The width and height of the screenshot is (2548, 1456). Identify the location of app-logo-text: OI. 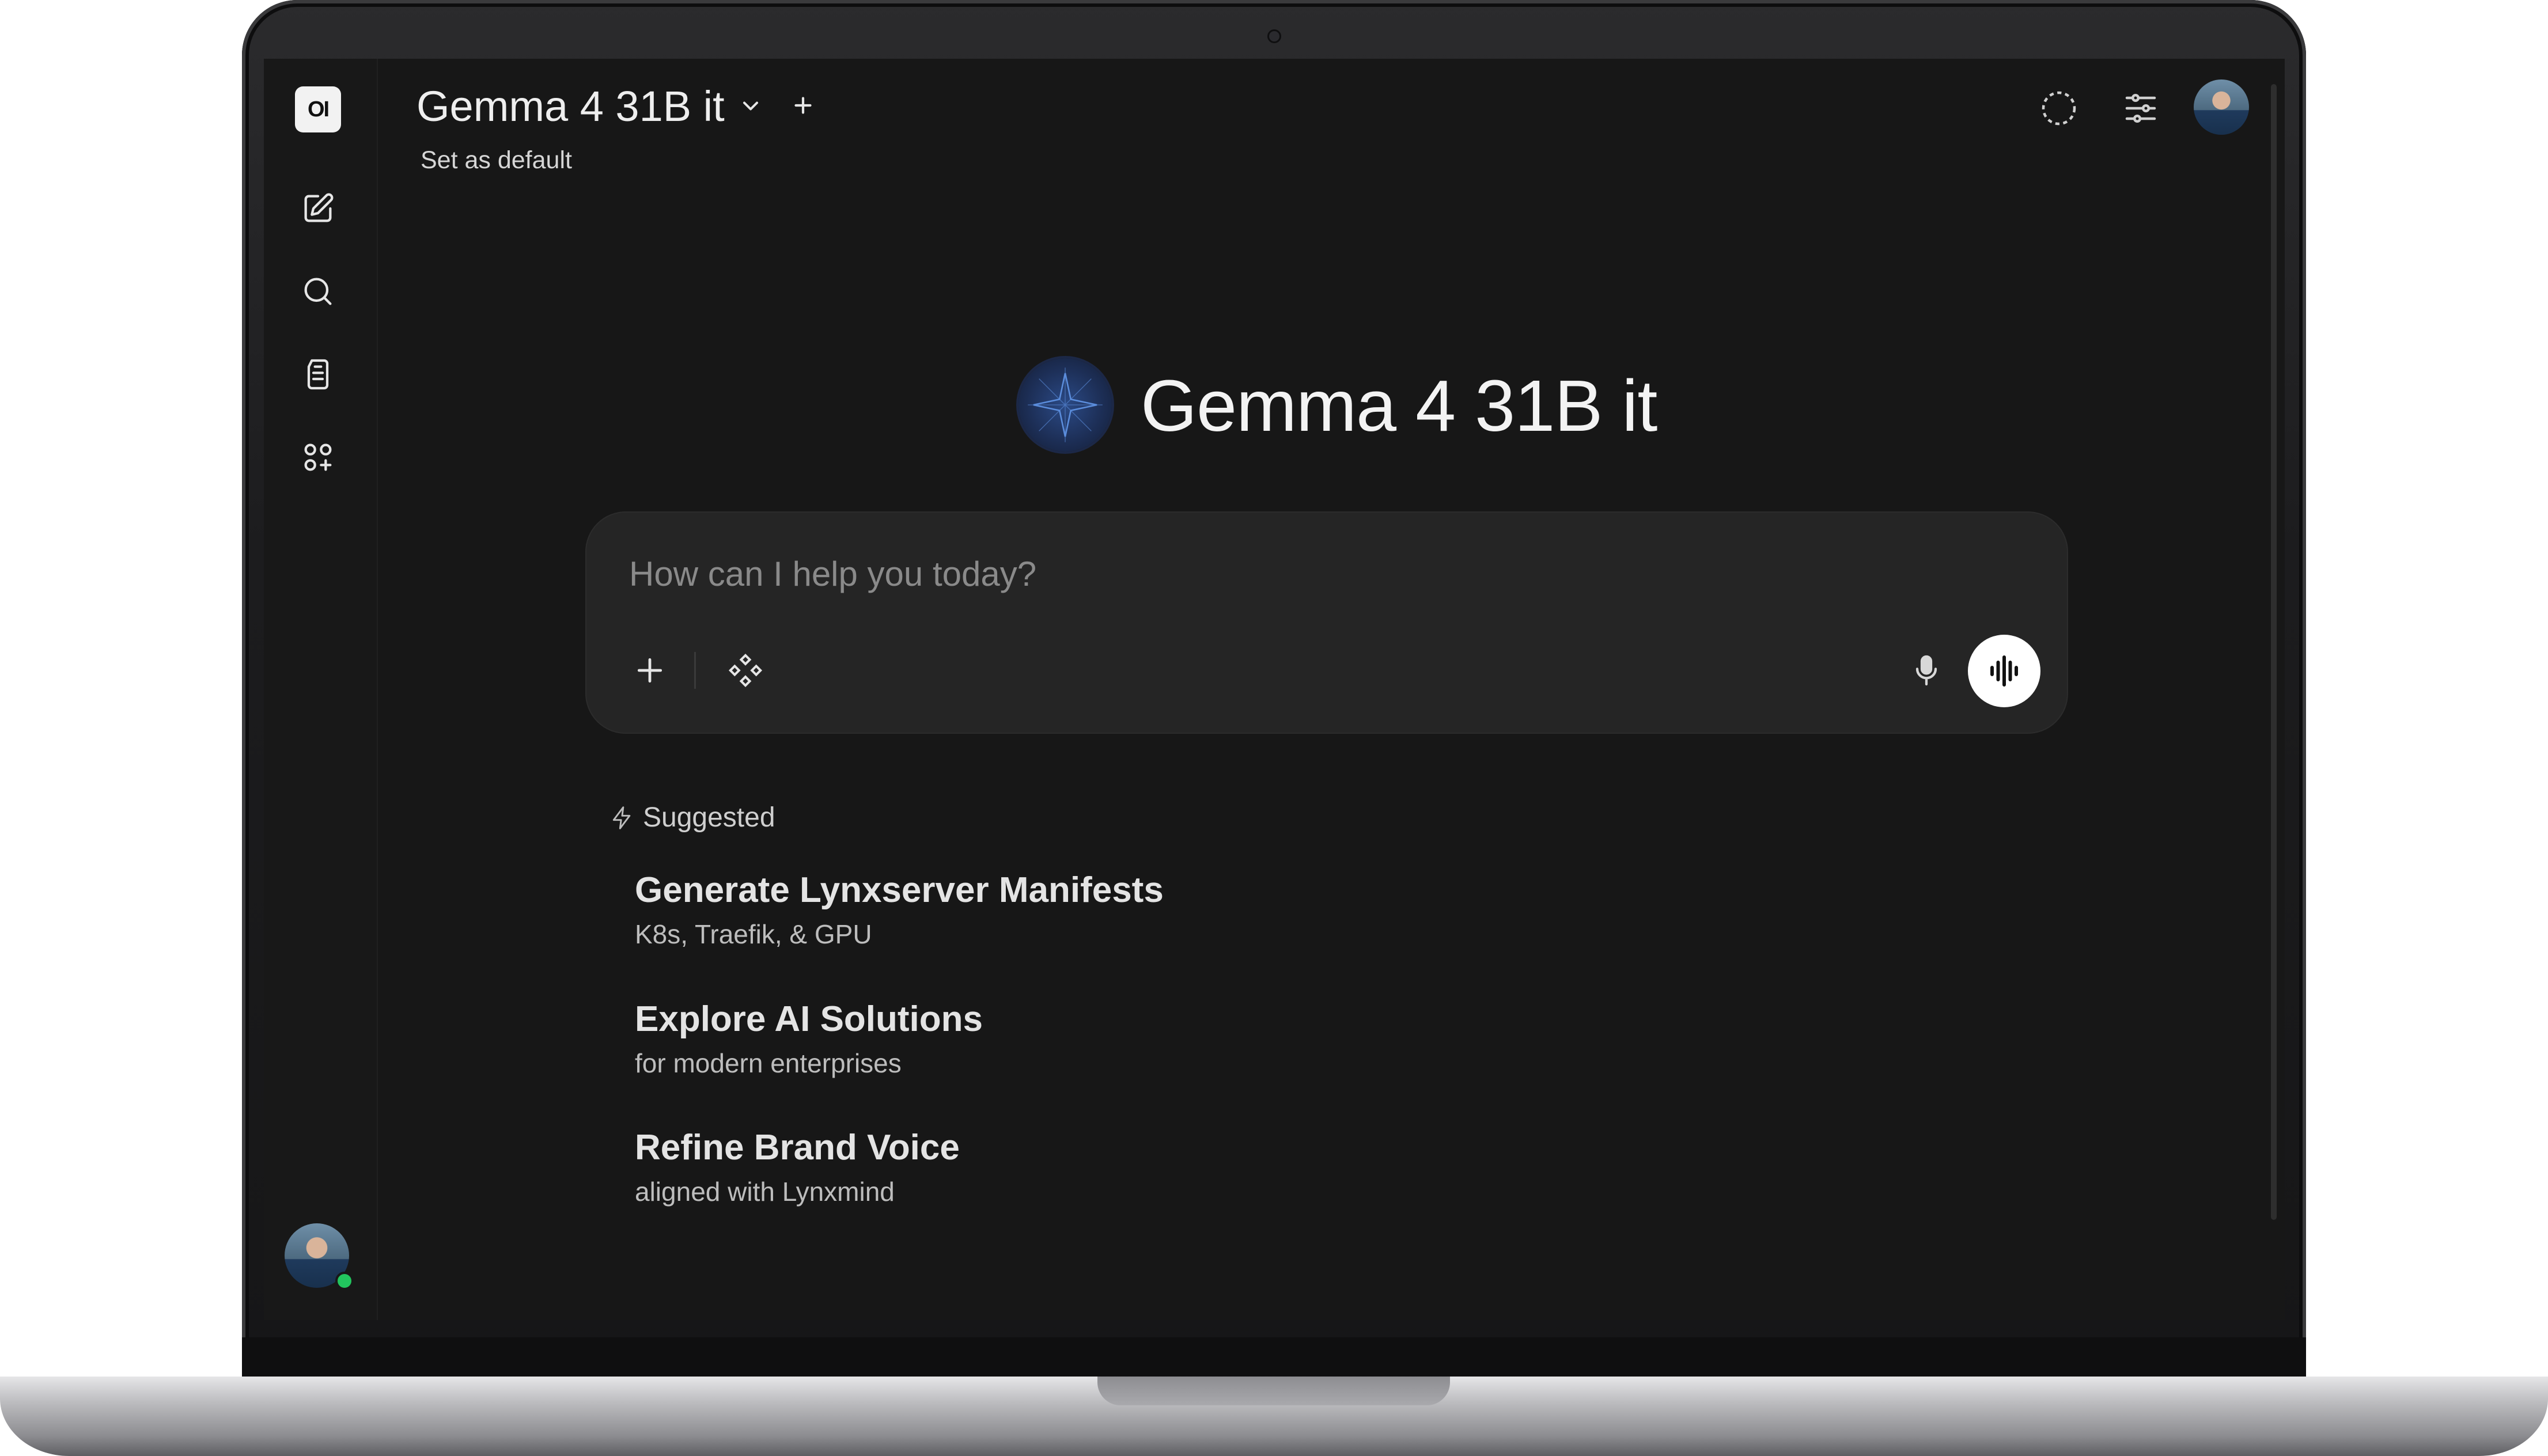
(318, 109).